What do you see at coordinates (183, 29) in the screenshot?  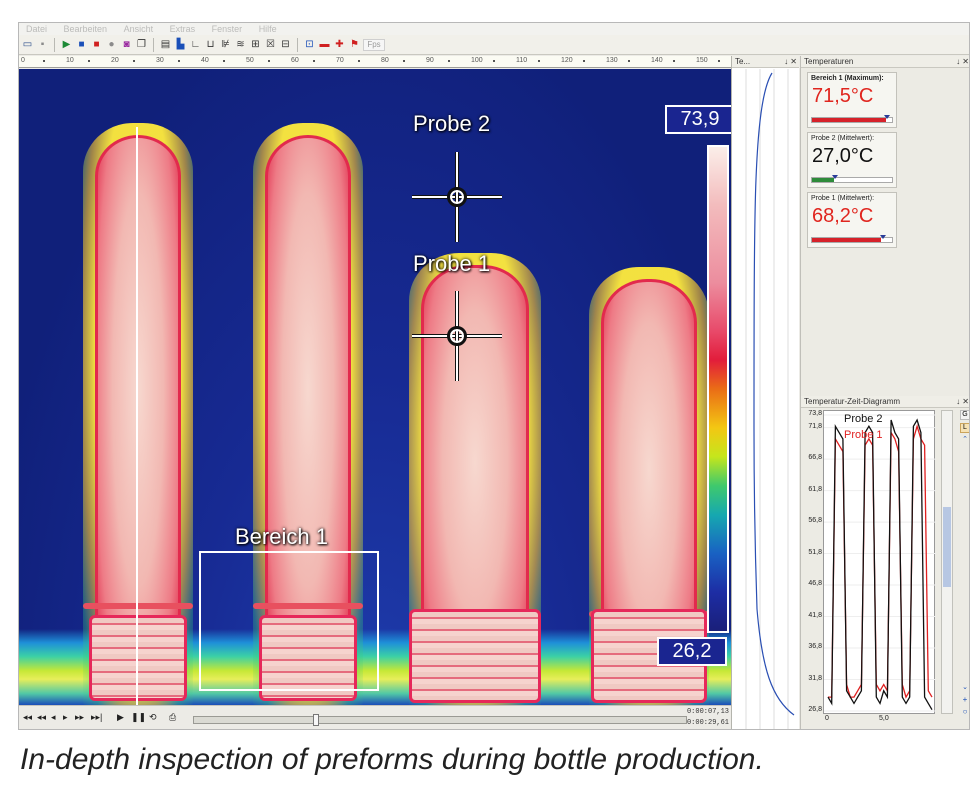 I see `menu-item-extras: Extras` at bounding box center [183, 29].